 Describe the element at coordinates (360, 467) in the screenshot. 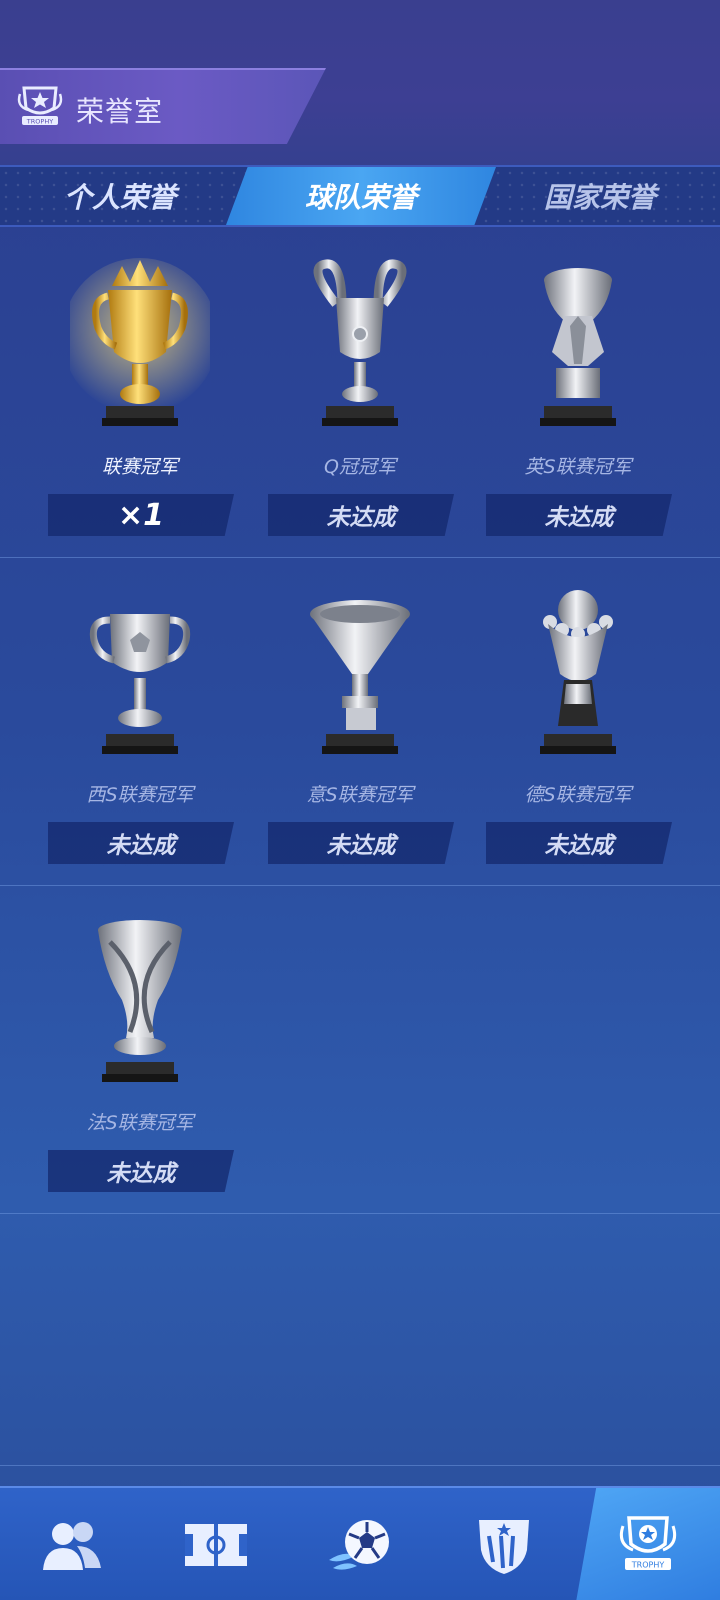

I see `trophy-name: Q冠冠军` at that location.